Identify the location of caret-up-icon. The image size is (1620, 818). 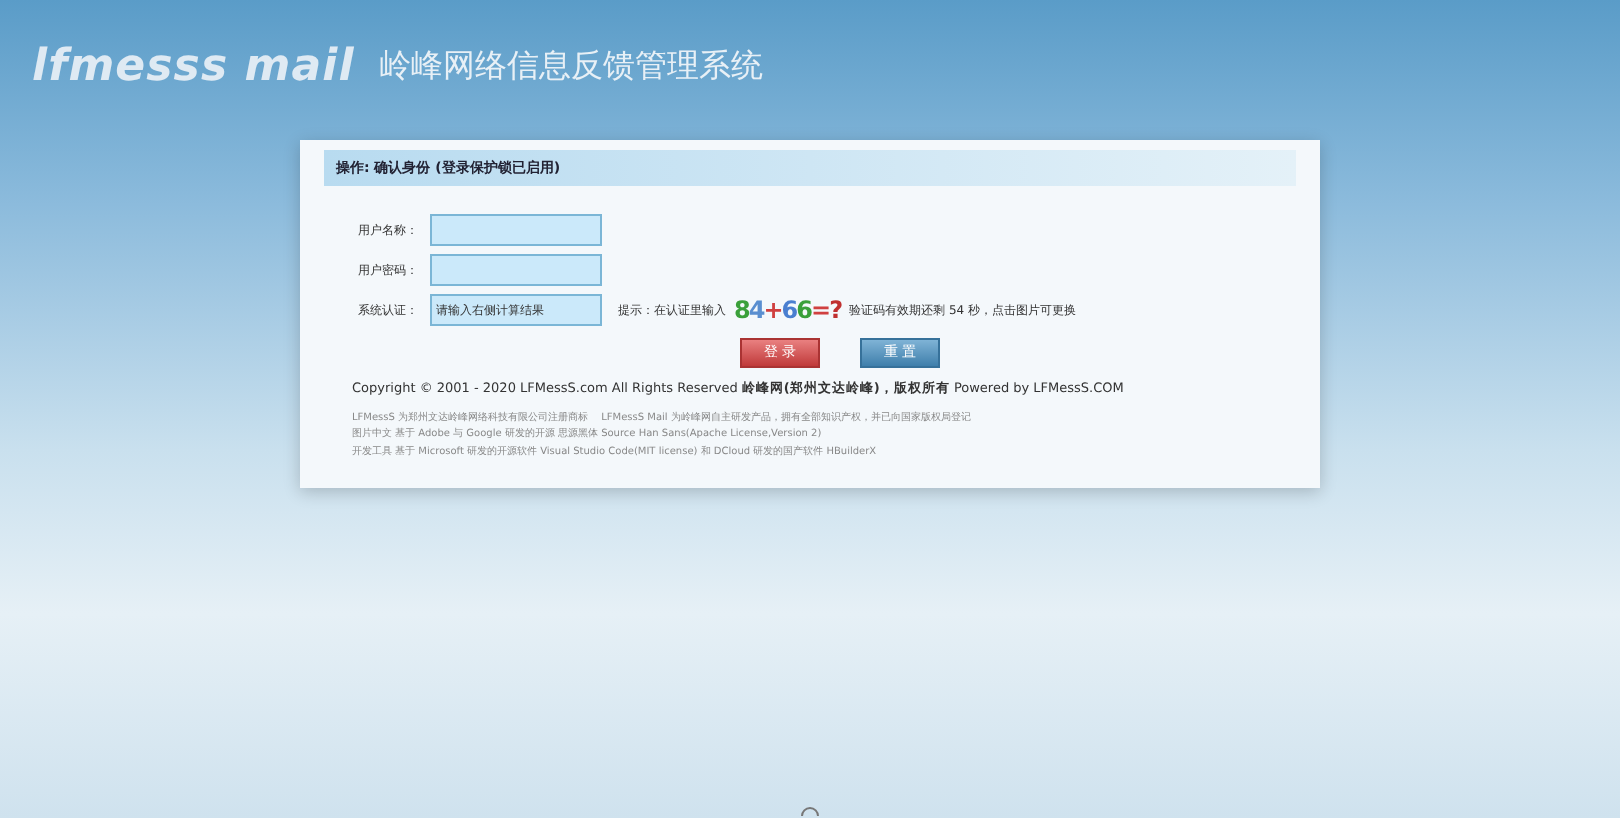
(810, 811).